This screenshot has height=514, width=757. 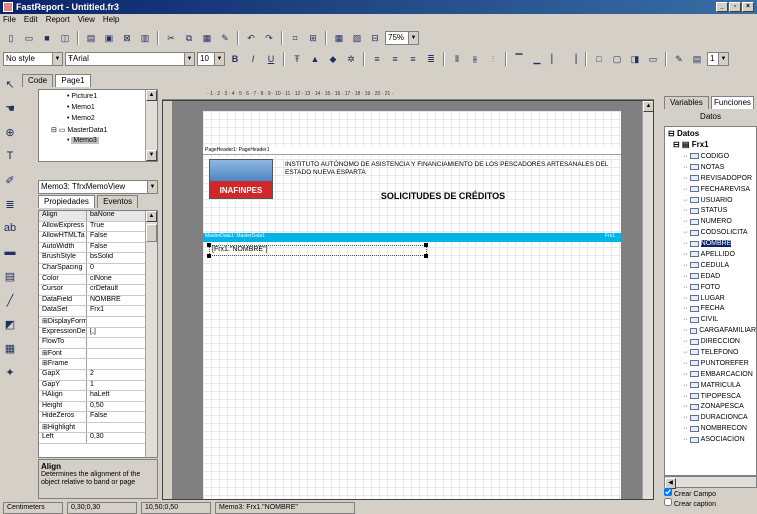 What do you see at coordinates (351, 59) in the screenshot?
I see `tools-icon: ✲` at bounding box center [351, 59].